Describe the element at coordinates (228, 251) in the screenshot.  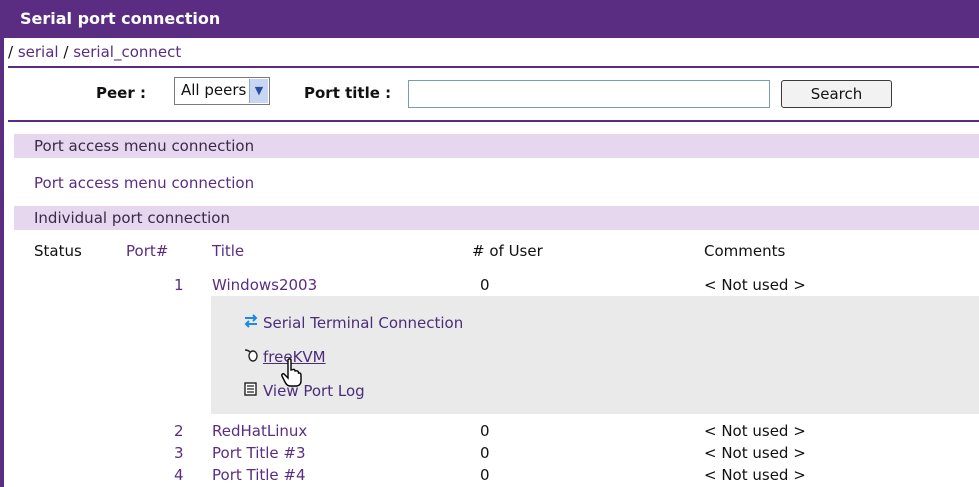
I see `column-header-title: Title` at that location.